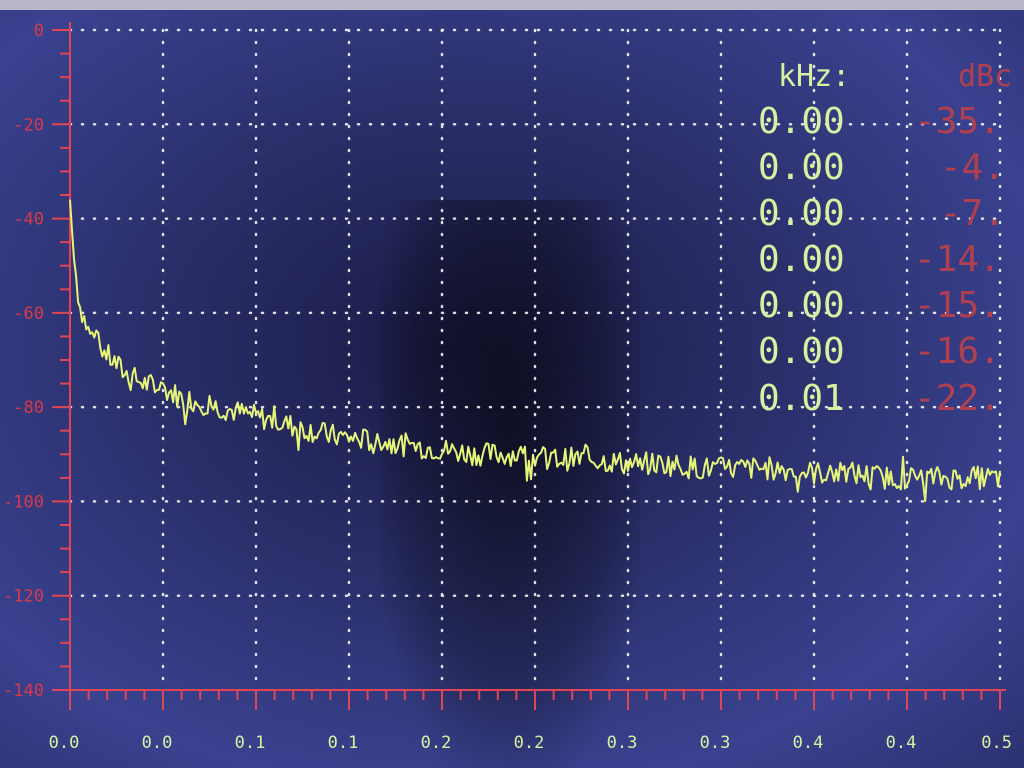  I want to click on y-tick-label: 0, so click(39, 31).